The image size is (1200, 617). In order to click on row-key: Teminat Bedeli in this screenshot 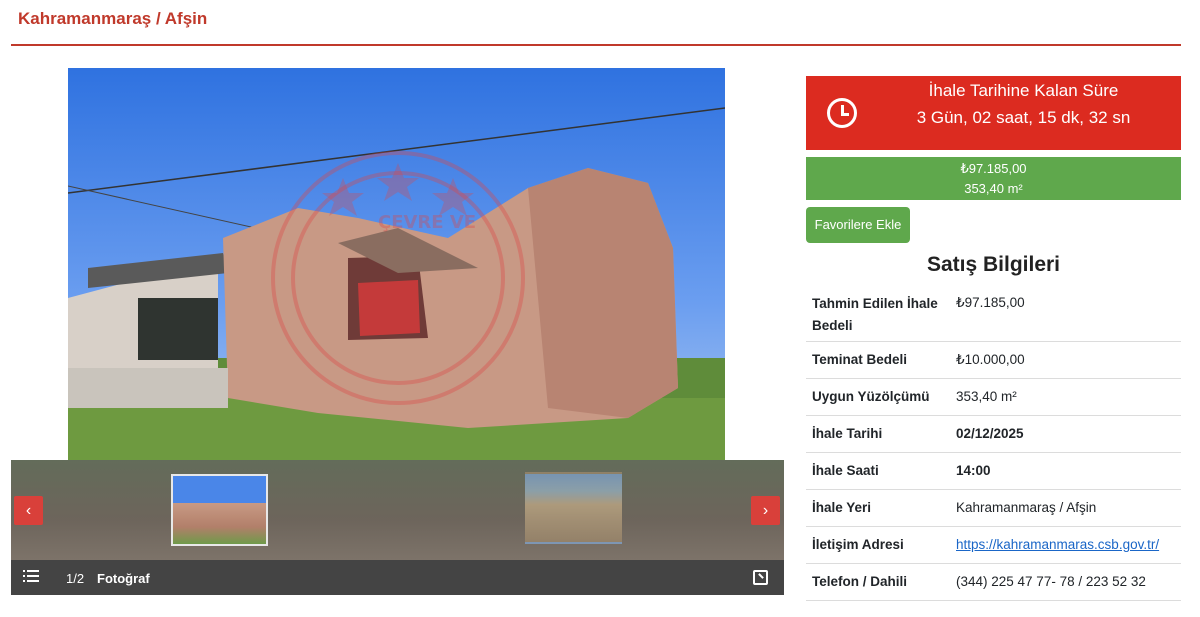, I will do `click(877, 360)`.